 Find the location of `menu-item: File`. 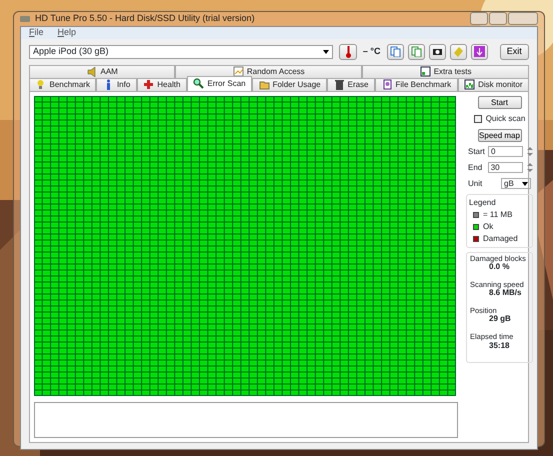

menu-item: File is located at coordinates (36, 33).